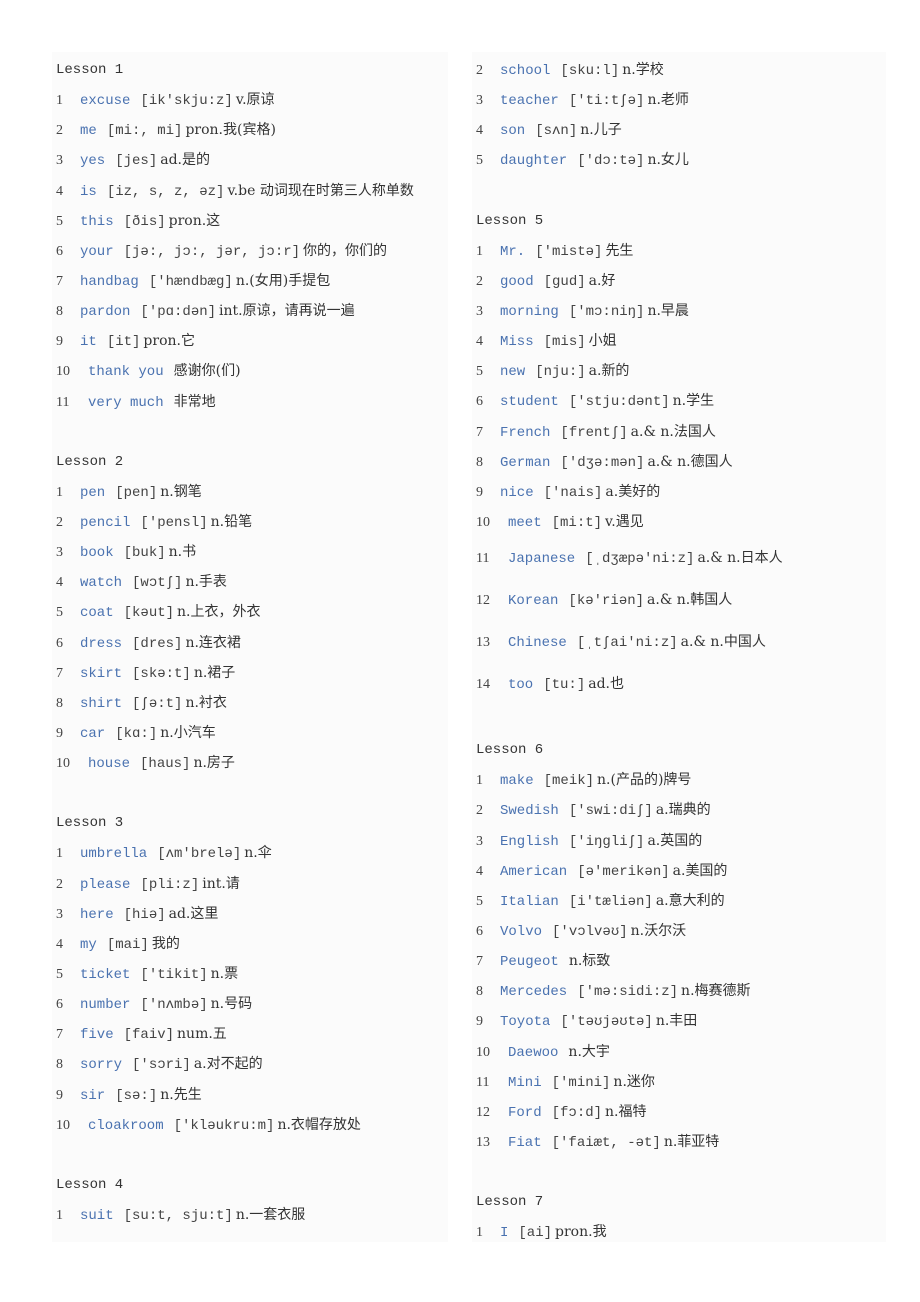  I want to click on entry-definition: n.儿子, so click(601, 130).